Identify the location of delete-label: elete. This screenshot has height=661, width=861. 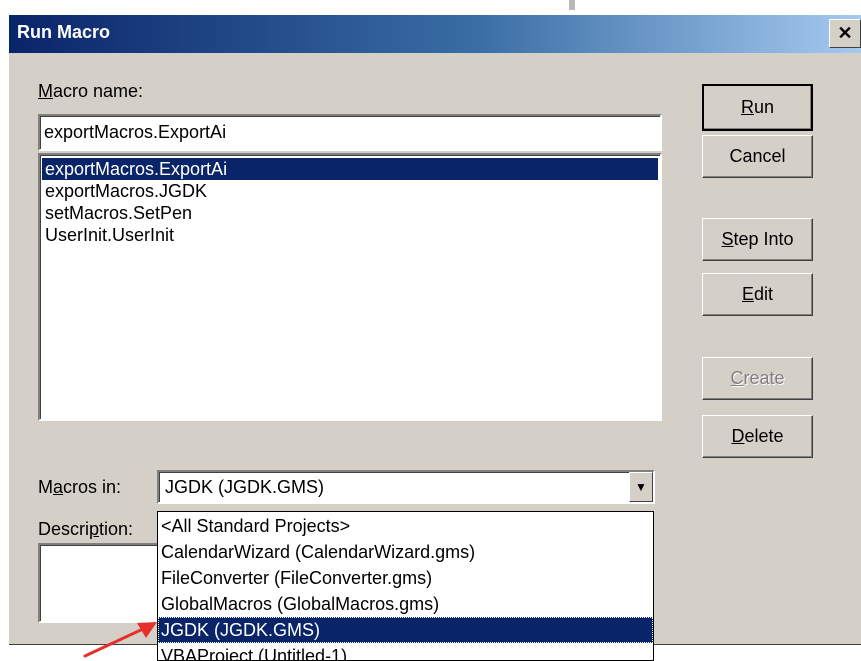
(764, 436).